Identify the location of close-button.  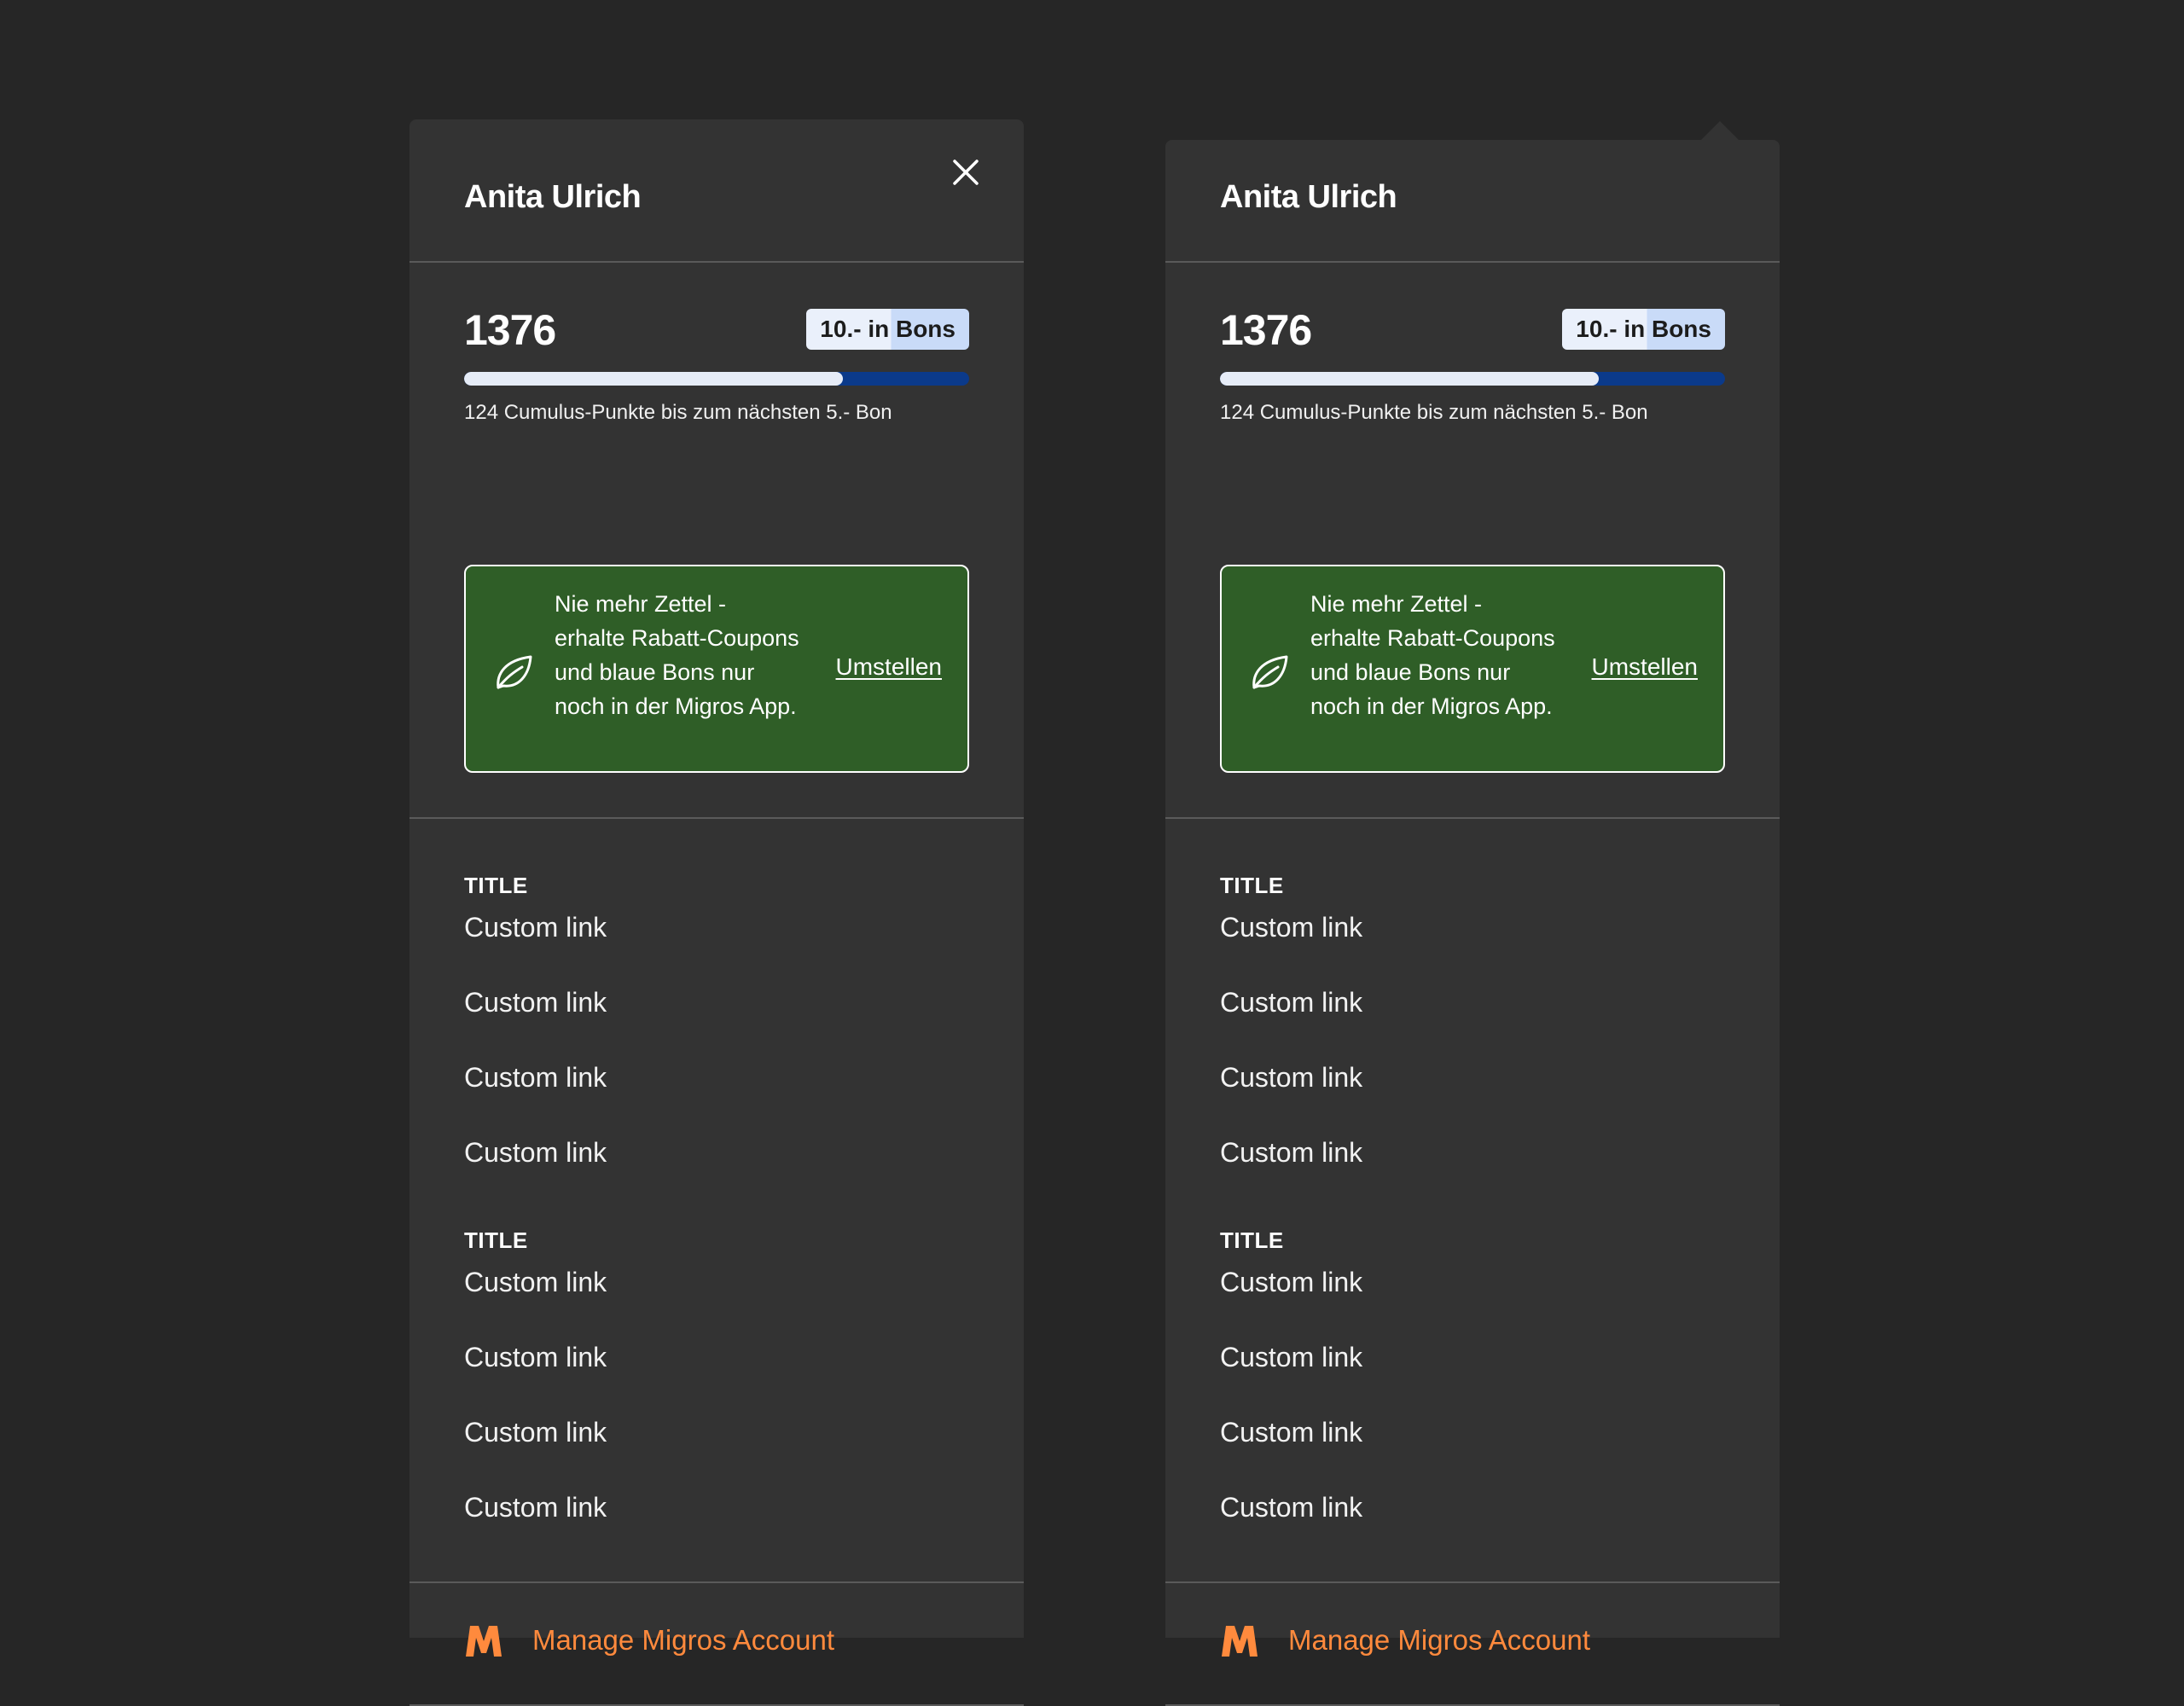
(965, 172).